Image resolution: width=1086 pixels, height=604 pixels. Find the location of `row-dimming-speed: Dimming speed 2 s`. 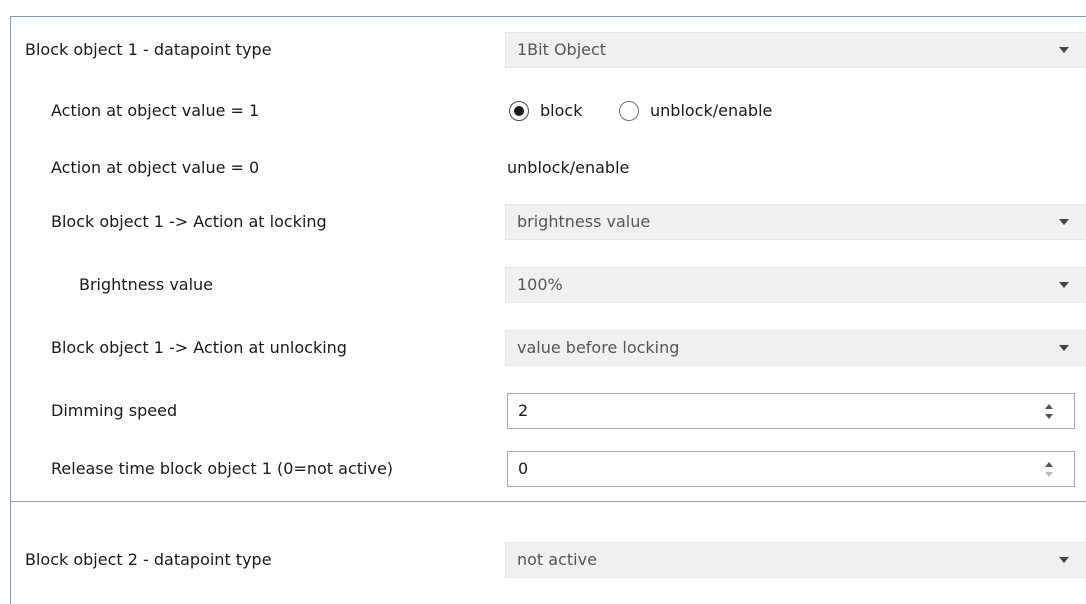

row-dimming-speed: Dimming speed 2 s is located at coordinates (548, 411).